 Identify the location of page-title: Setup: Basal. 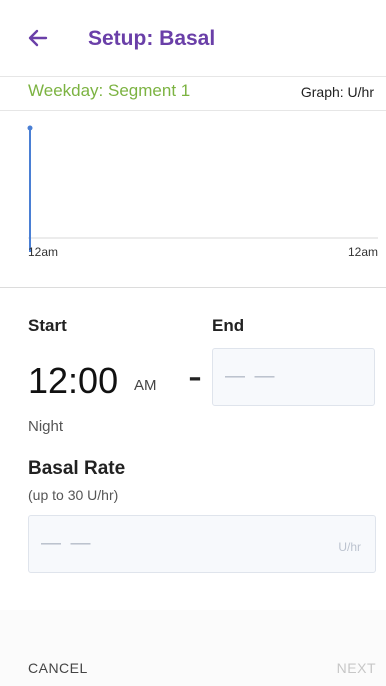
(152, 38).